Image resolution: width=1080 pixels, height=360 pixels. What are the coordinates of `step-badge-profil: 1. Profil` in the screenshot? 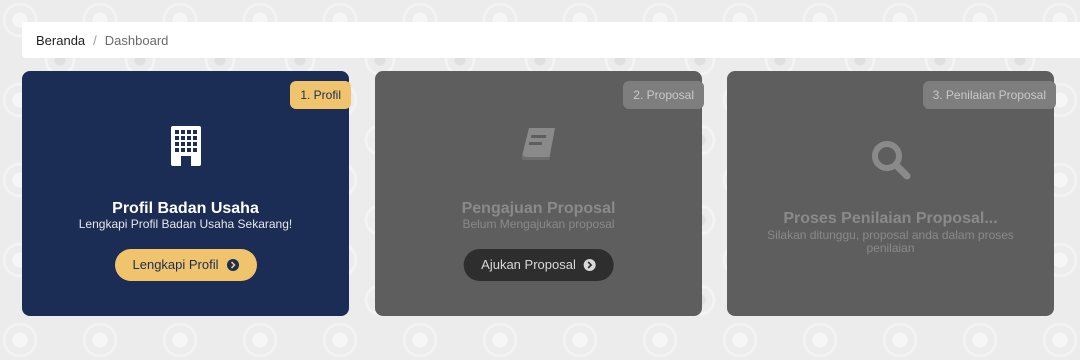 It's located at (320, 95).